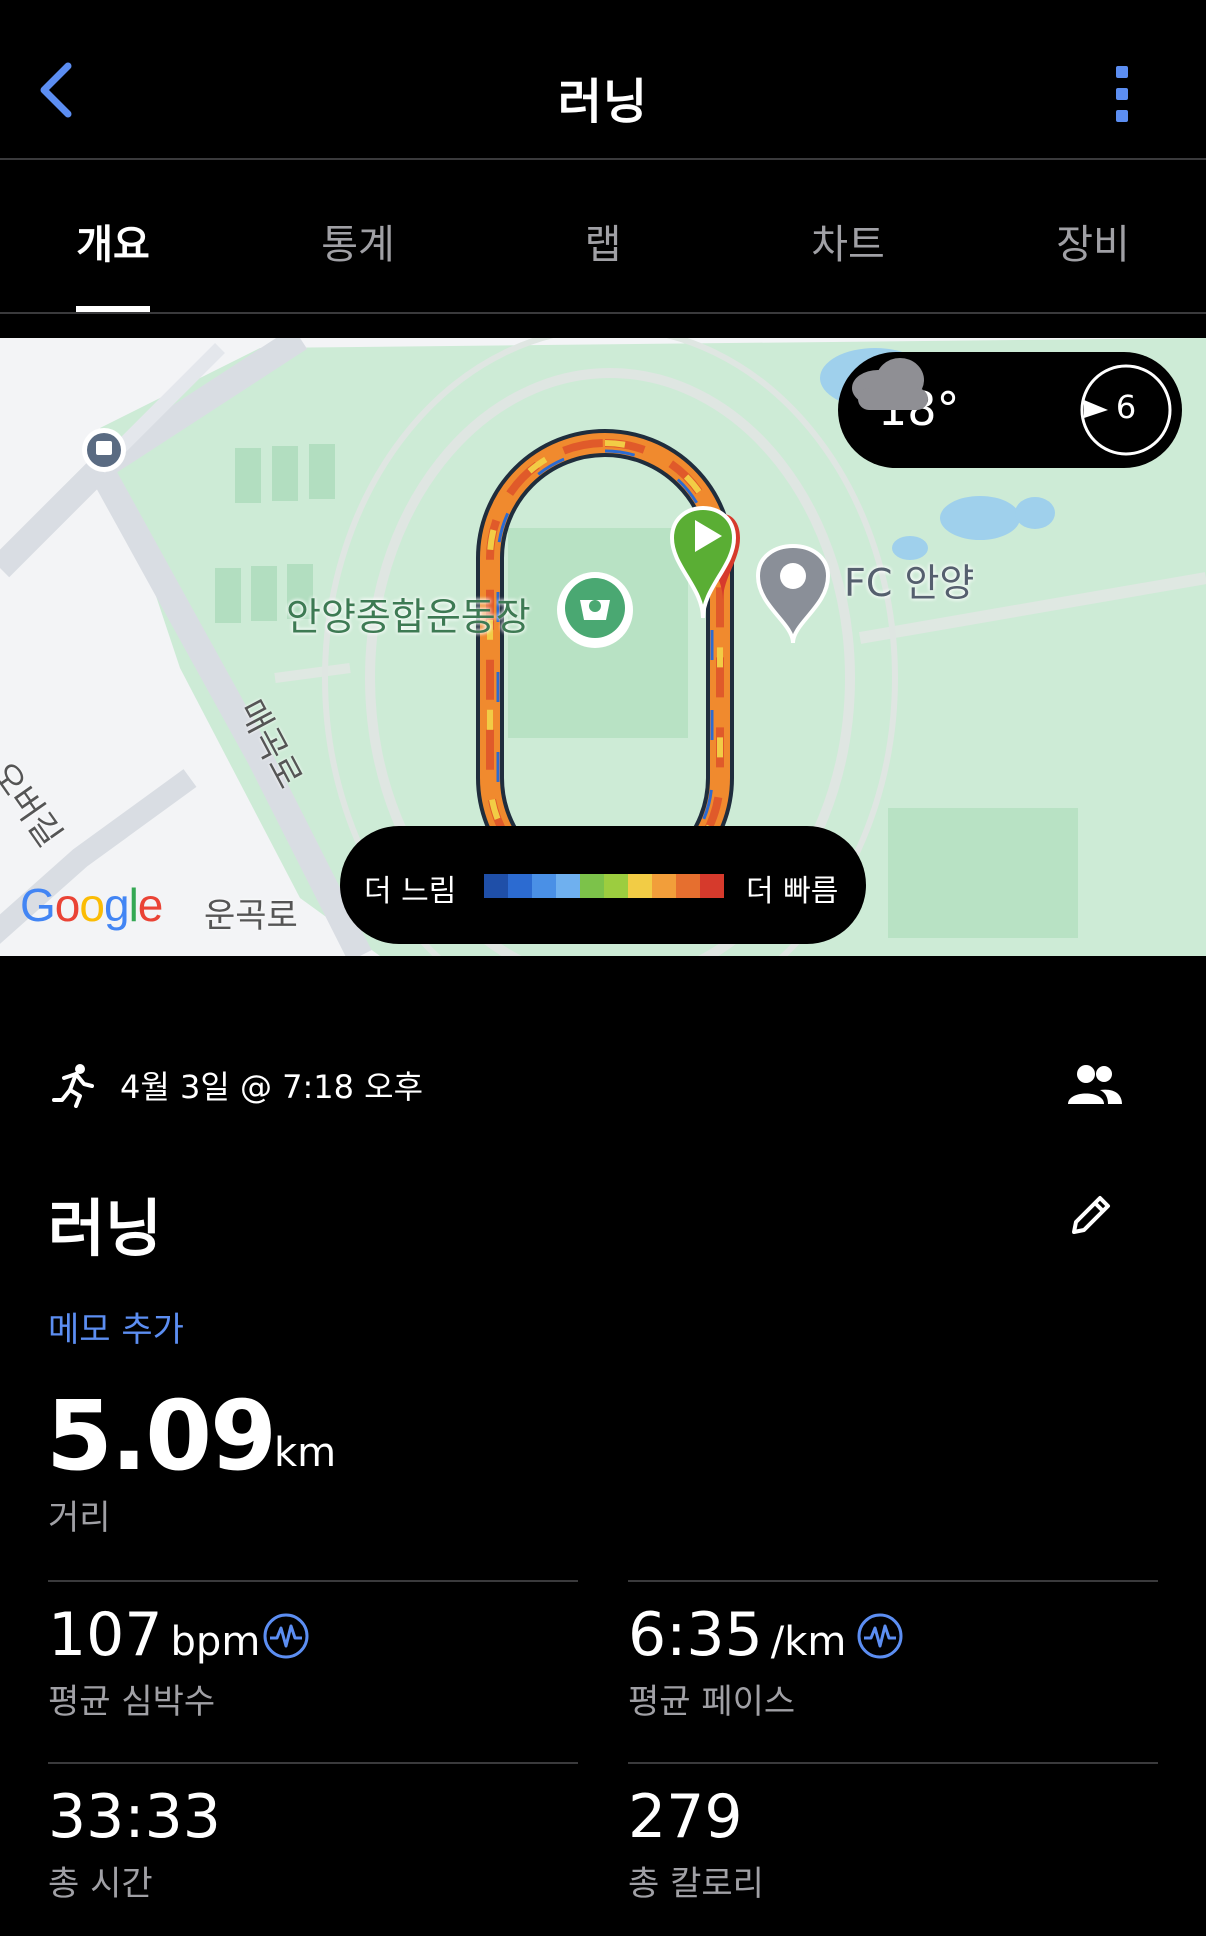 This screenshot has height=1936, width=1206. I want to click on tab-overview: 개요, so click(113, 241).